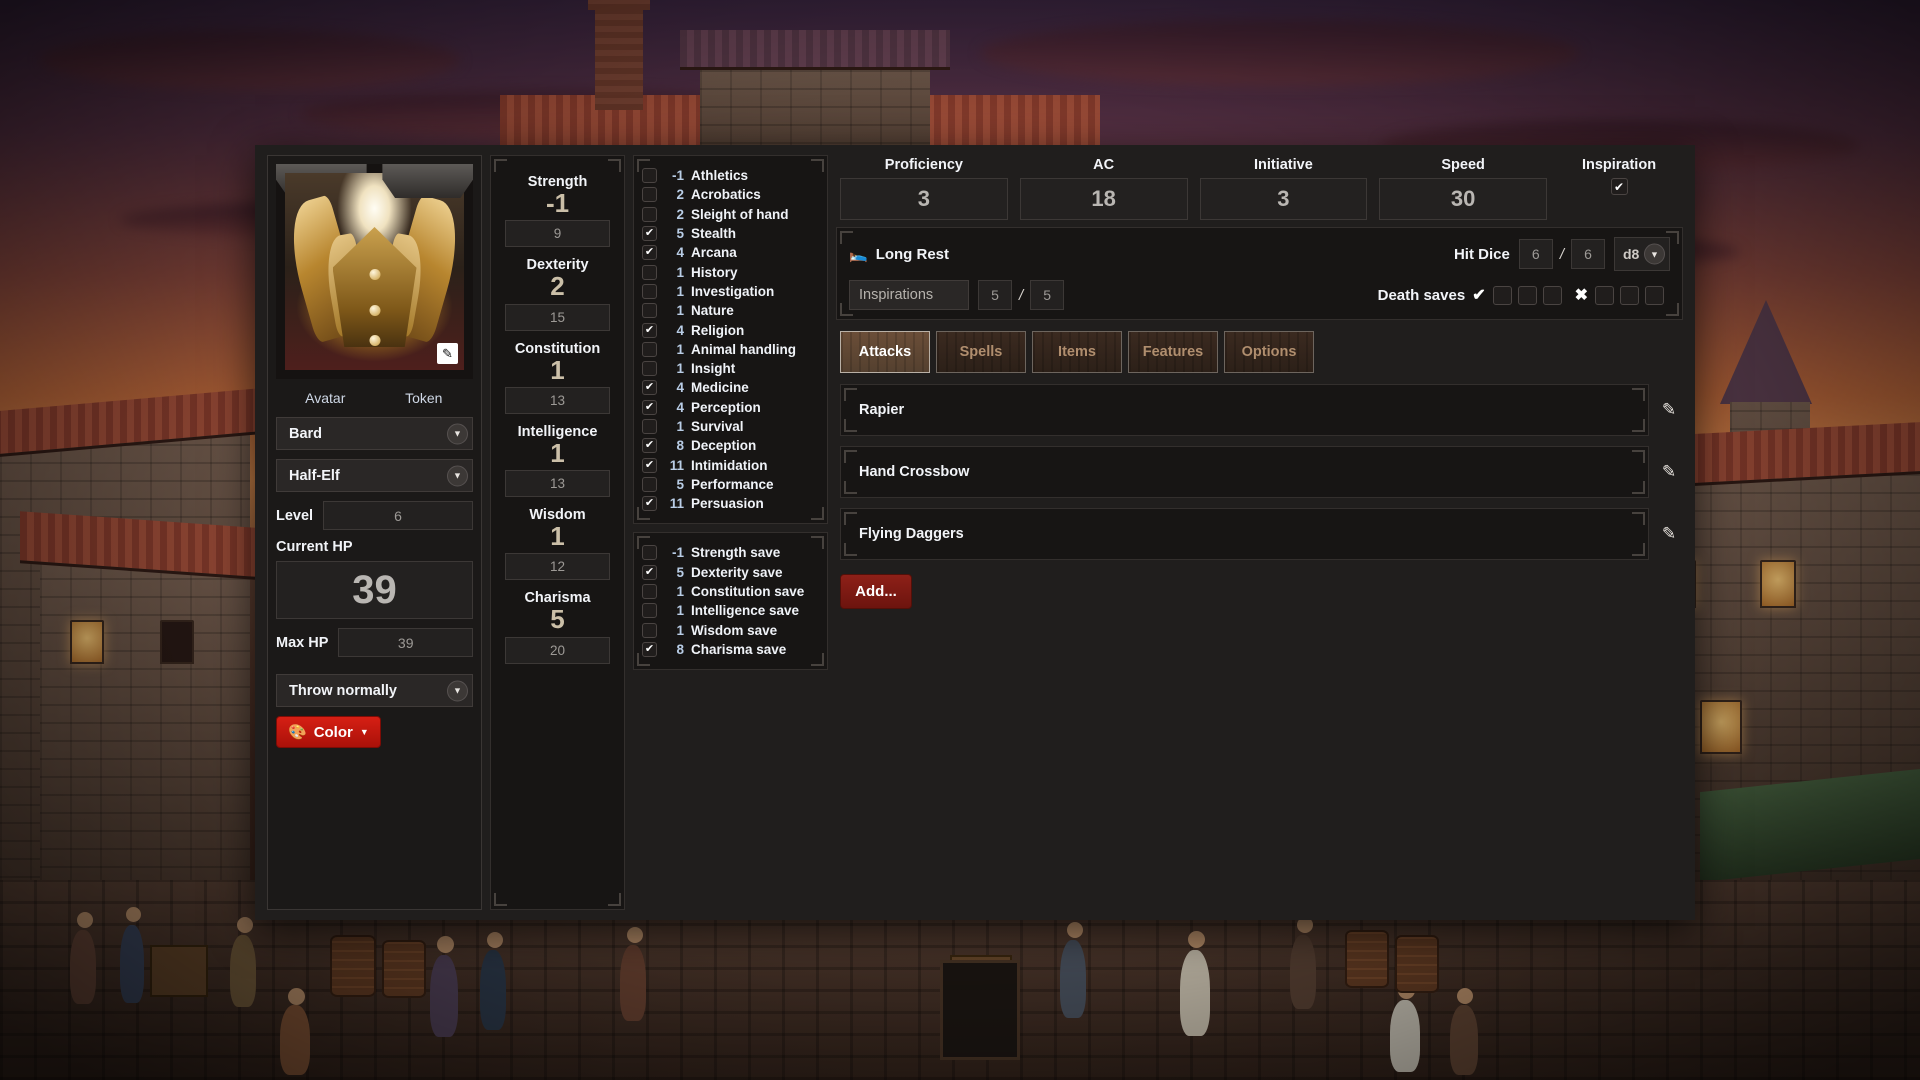 This screenshot has width=1920, height=1080. Describe the element at coordinates (374, 590) in the screenshot. I see `current-hp-input: 39` at that location.